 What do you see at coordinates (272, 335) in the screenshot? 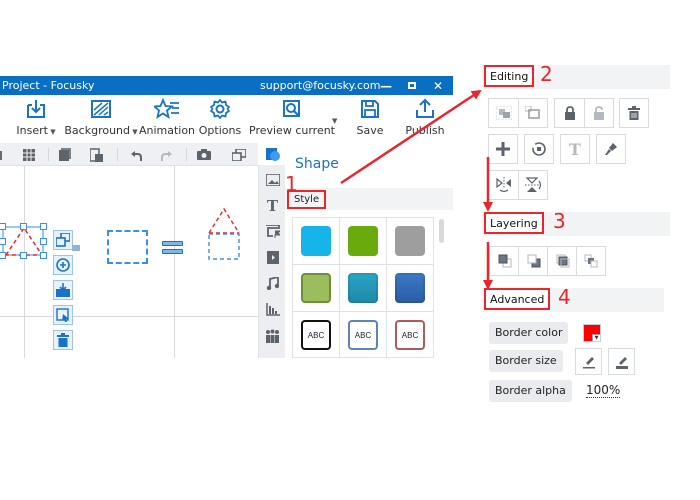
I see `people-icon` at bounding box center [272, 335].